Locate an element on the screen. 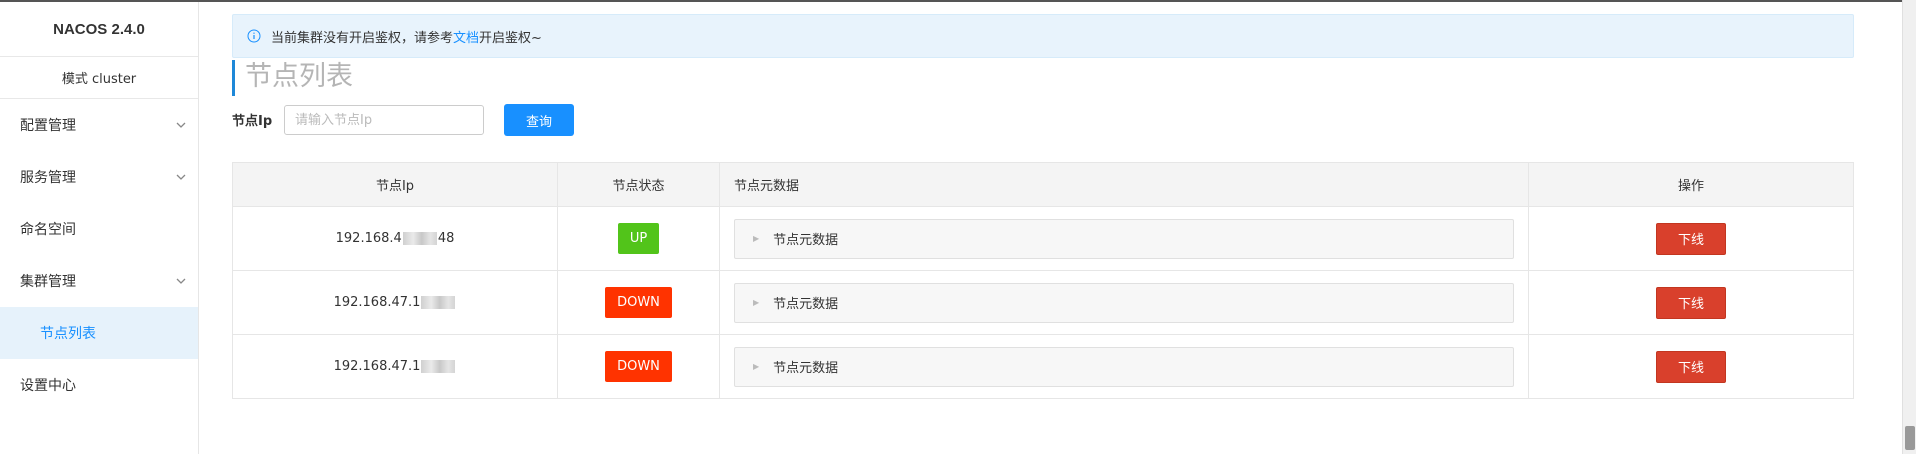 Image resolution: width=1916 pixels, height=454 pixels. alert-text-suffix: 开启鉴权~ is located at coordinates (510, 38).